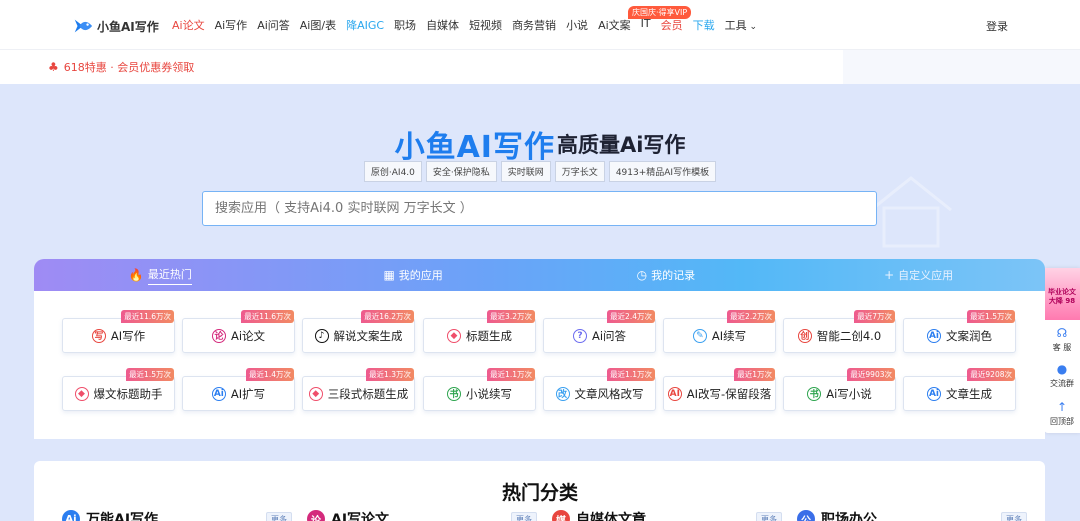 The width and height of the screenshot is (1080, 521). What do you see at coordinates (273, 25) in the screenshot?
I see `nav-link: Ai问答` at bounding box center [273, 25].